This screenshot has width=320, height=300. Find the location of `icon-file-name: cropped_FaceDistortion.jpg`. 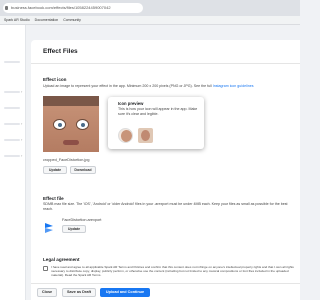

icon-file-name: cropped_FaceDistortion.jpg is located at coordinates (66, 160).